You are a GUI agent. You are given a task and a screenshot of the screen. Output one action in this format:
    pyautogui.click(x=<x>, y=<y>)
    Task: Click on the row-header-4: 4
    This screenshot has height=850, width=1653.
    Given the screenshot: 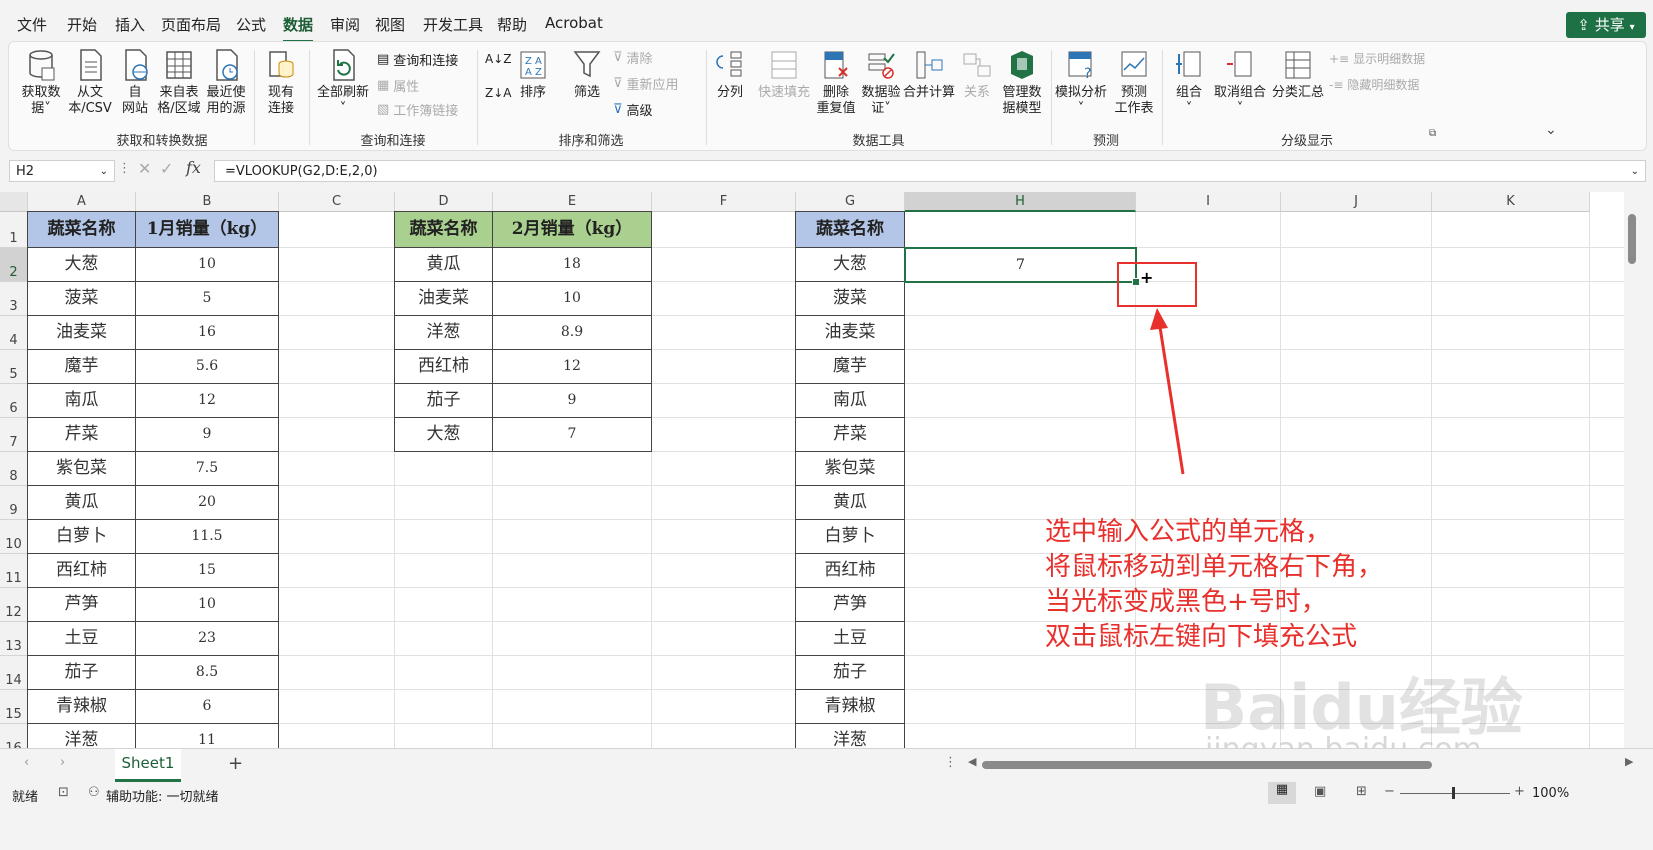 What is the action you would take?
    pyautogui.click(x=14, y=333)
    